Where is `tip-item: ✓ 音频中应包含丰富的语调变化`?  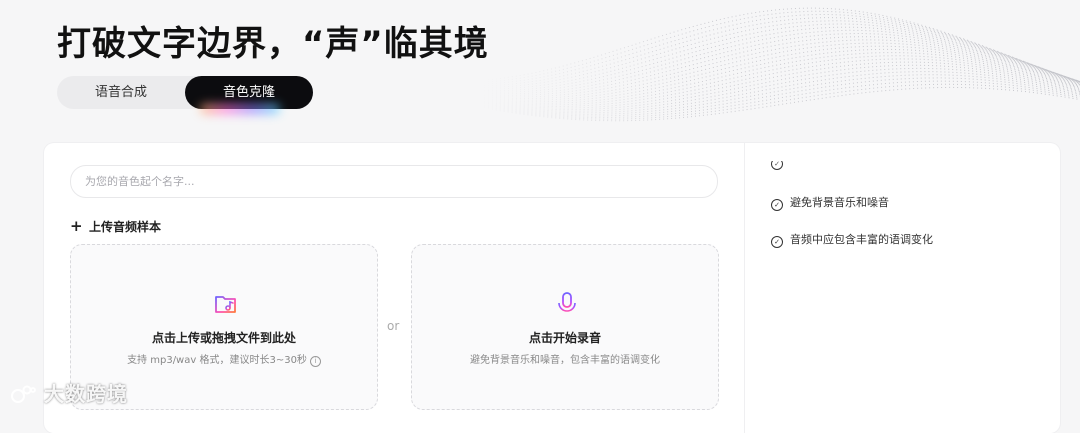
tip-item: ✓ 音频中应包含丰富的语调变化 is located at coordinates (852, 239).